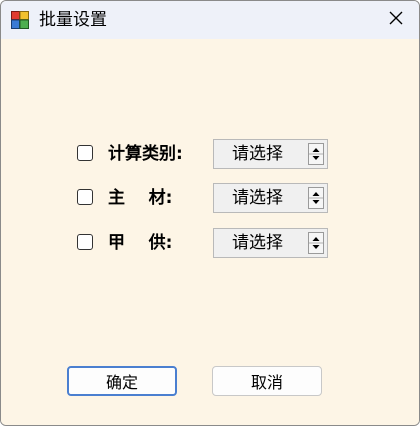  I want to click on calc-category-spinner: 请选择, so click(270, 154).